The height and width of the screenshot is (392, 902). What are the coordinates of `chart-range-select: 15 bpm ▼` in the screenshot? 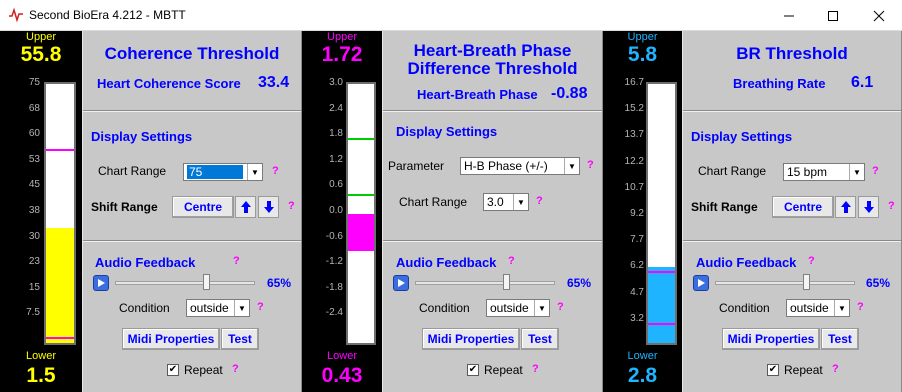 It's located at (824, 172).